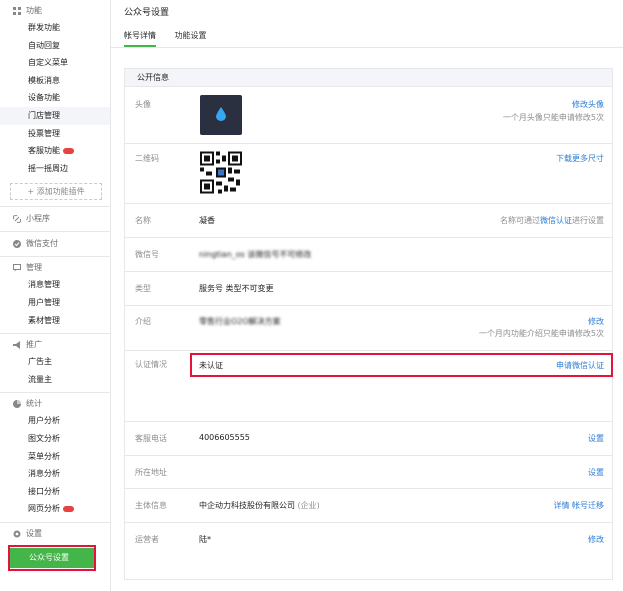  Describe the element at coordinates (55, 285) in the screenshot. I see `sidebar-item-message-manage: 消息管理` at that location.